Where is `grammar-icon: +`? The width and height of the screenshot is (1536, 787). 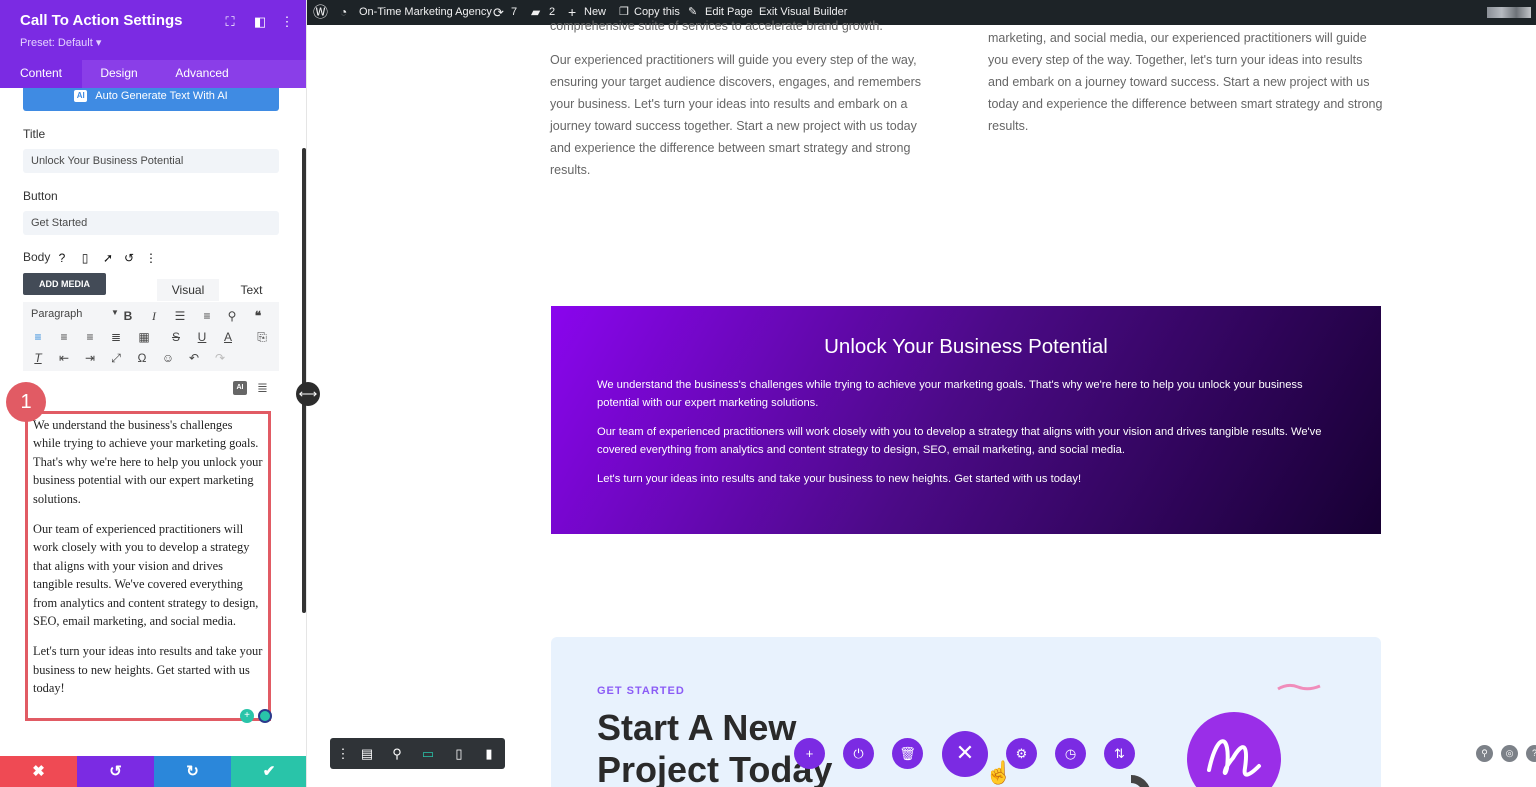 grammar-icon: + is located at coordinates (247, 716).